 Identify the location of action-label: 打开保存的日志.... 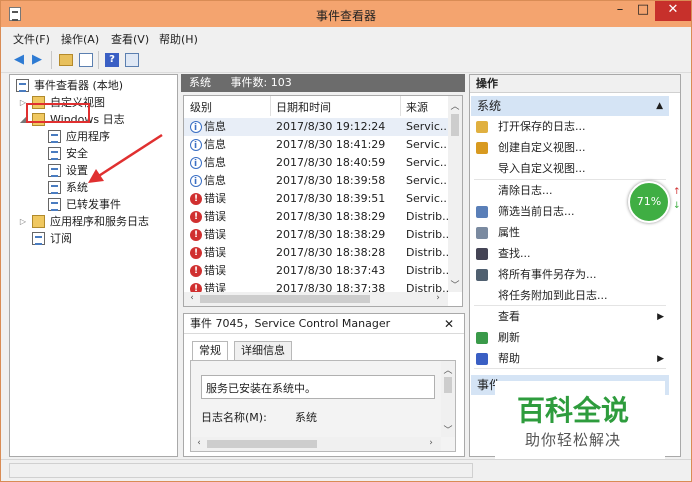
(542, 126).